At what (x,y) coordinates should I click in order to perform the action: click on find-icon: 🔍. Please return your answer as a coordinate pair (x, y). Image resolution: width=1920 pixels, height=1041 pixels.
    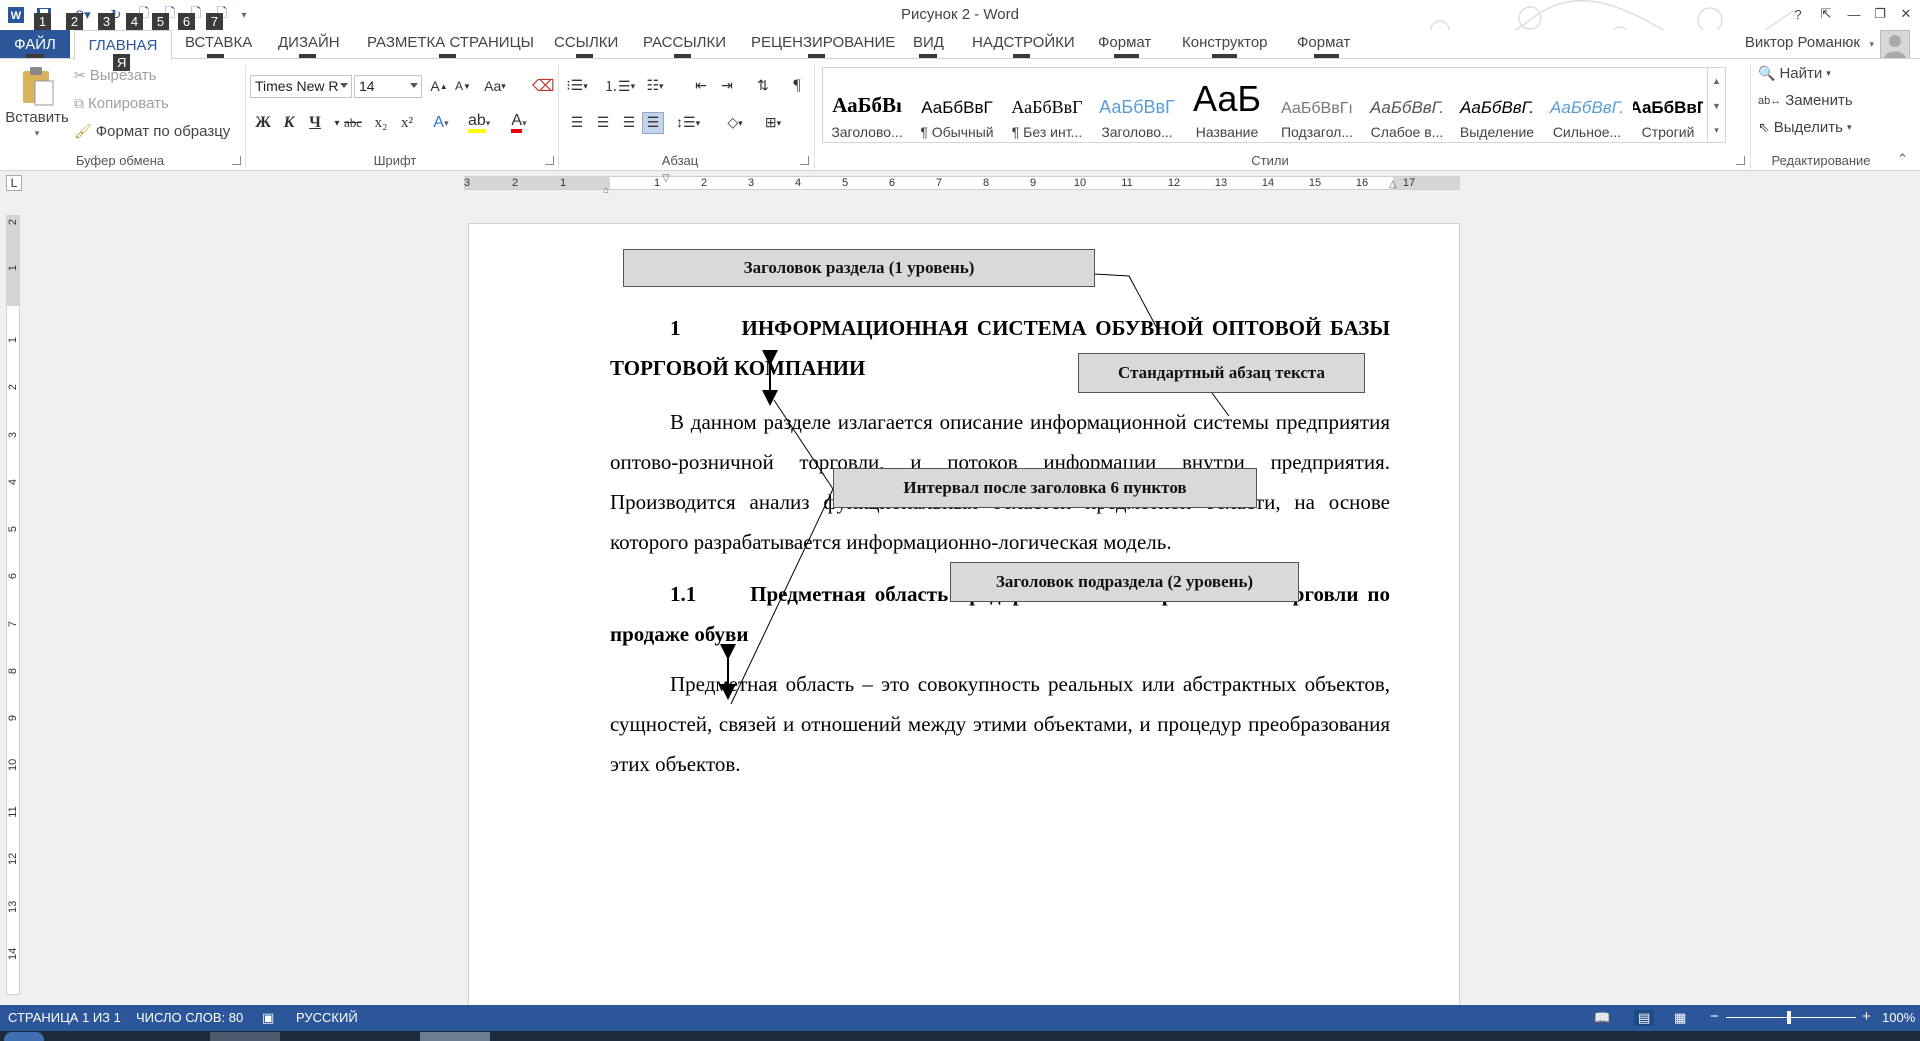
    Looking at the image, I should click on (1767, 73).